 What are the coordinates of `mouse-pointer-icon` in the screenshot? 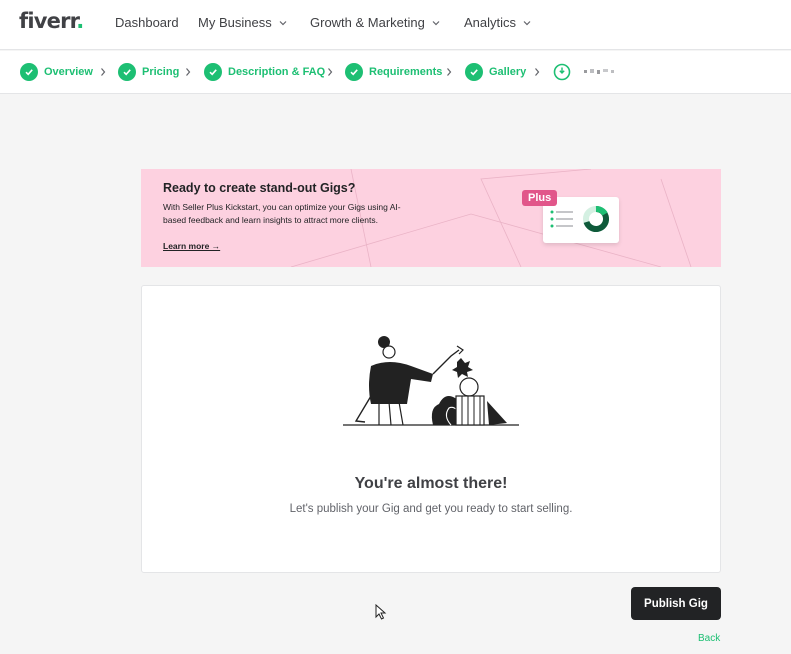 It's located at (381, 612).